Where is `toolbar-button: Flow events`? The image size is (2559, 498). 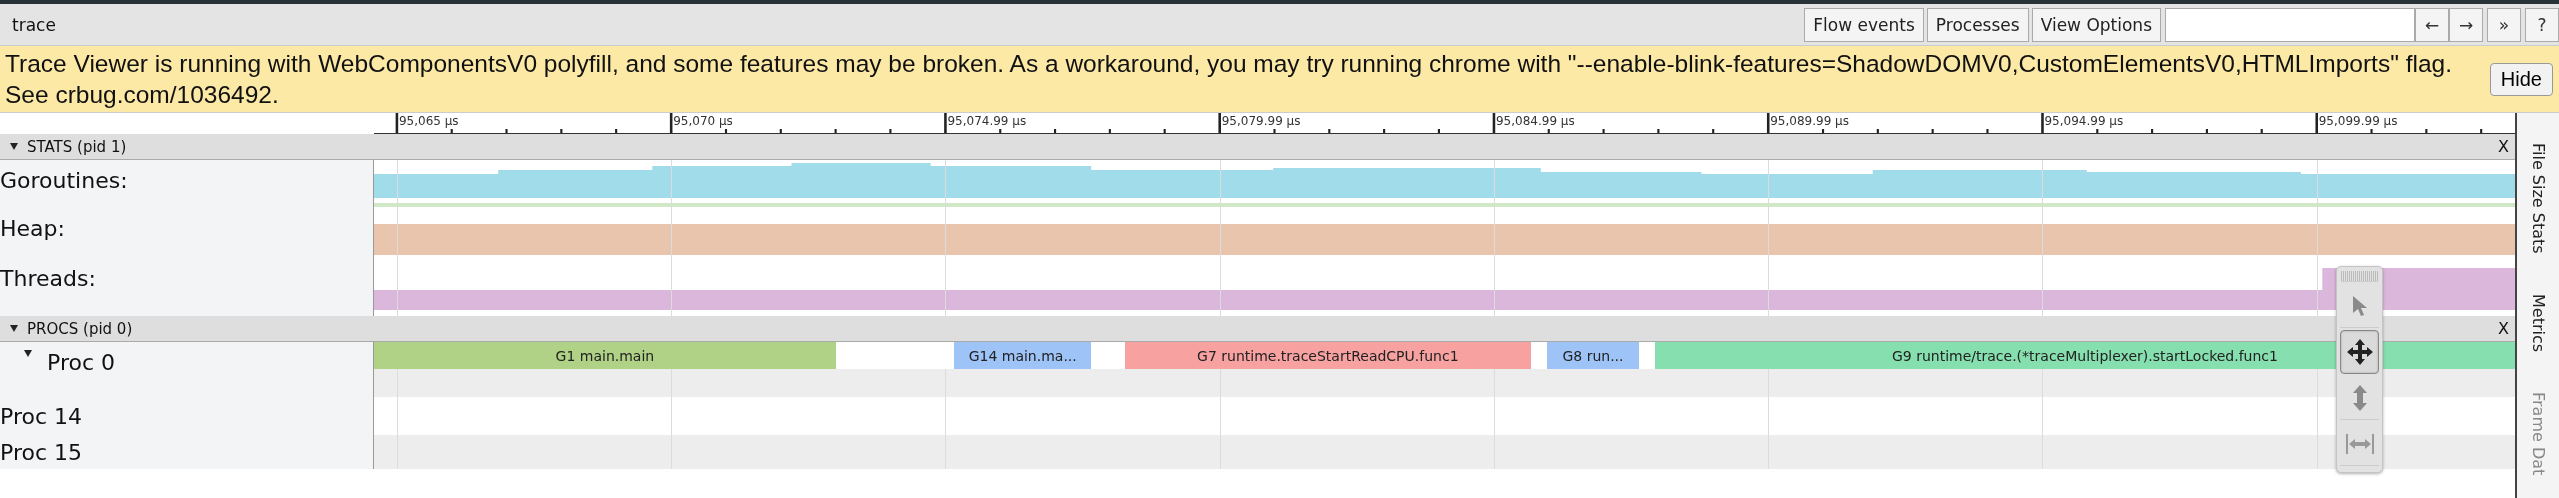 toolbar-button: Flow events is located at coordinates (1864, 24).